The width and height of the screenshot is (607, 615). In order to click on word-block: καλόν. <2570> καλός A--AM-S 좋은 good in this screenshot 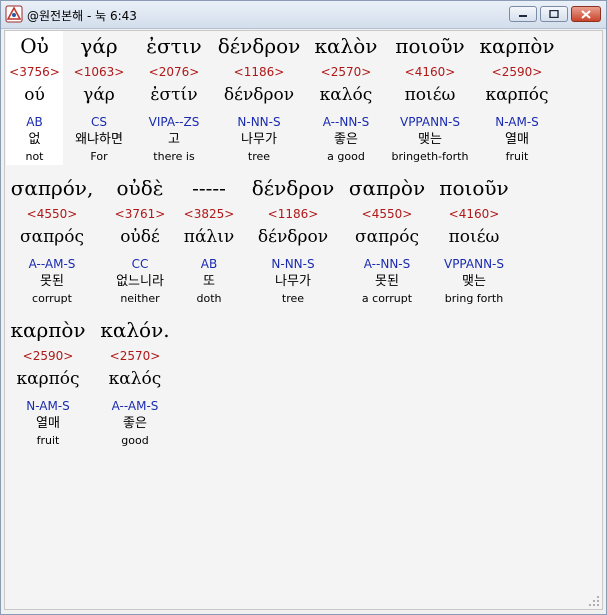, I will do `click(135, 382)`.